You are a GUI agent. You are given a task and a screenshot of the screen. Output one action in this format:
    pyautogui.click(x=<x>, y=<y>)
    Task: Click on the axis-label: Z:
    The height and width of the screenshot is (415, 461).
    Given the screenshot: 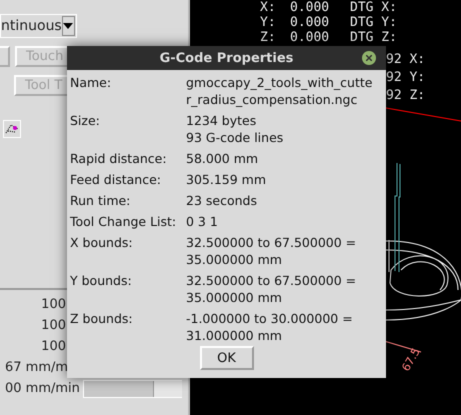 What is the action you would take?
    pyautogui.click(x=268, y=38)
    